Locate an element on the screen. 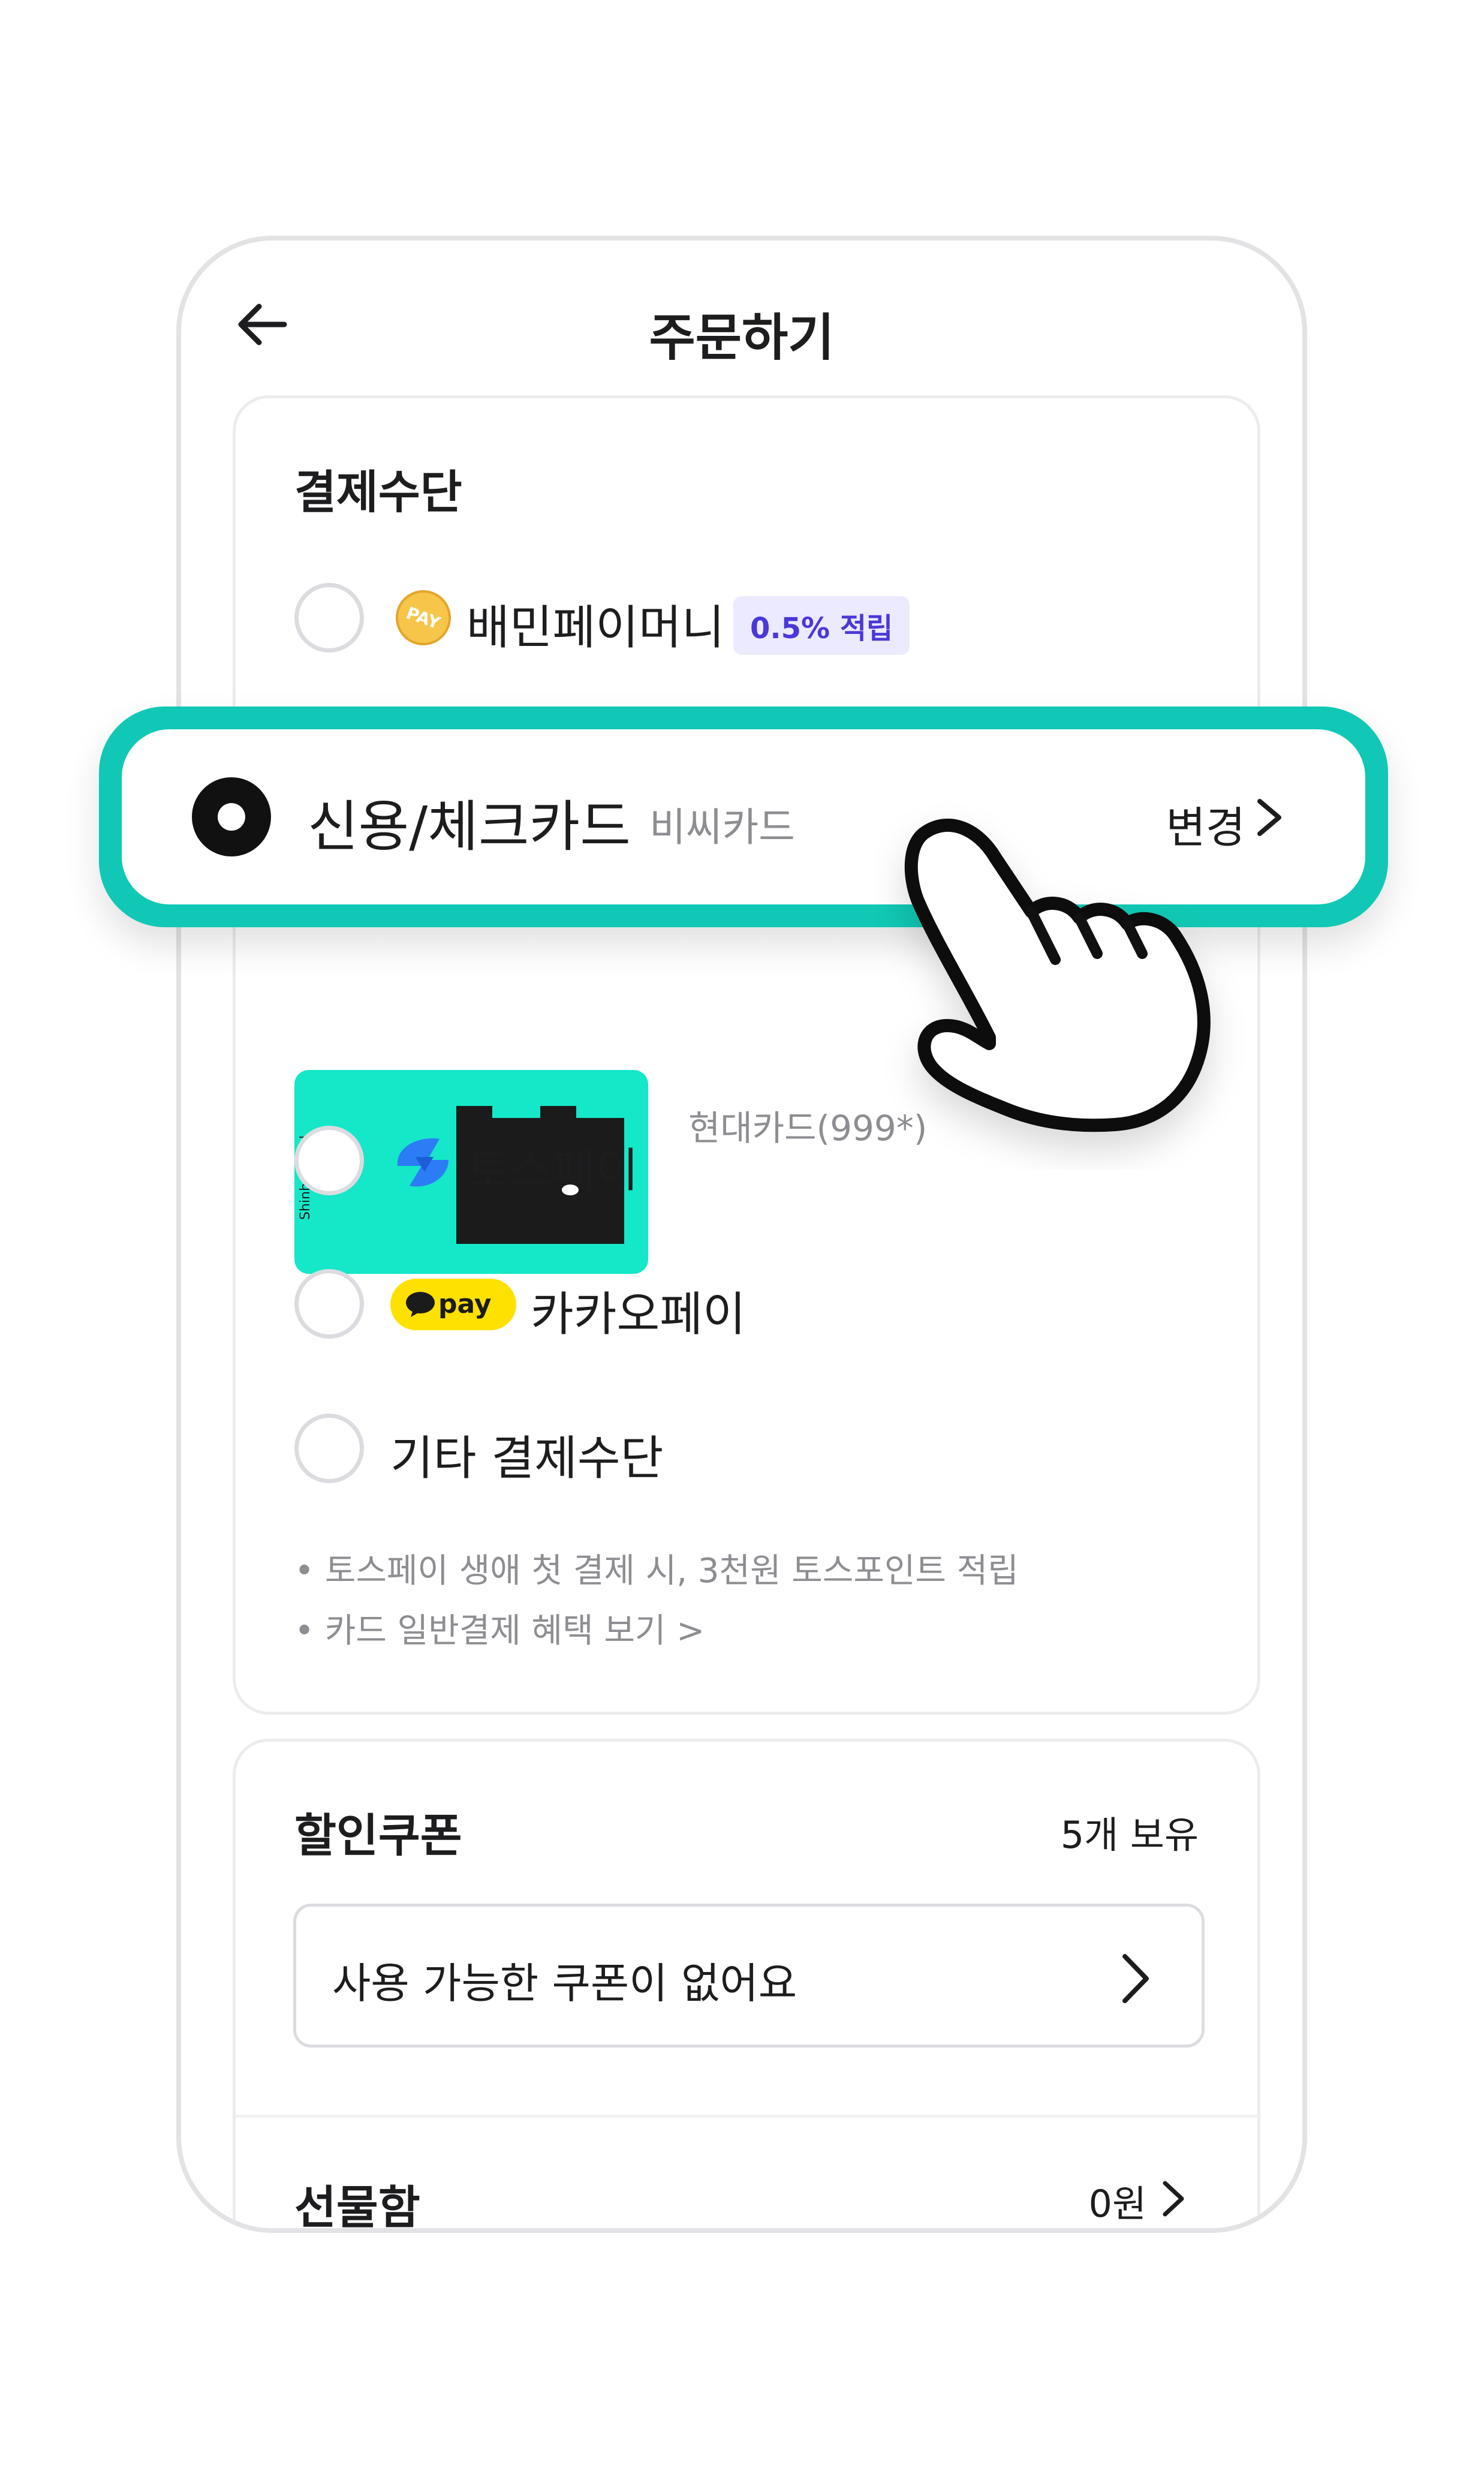 The image size is (1484, 2474). option-label-other-payment: 기타 결제수단 is located at coordinates (527, 1459).